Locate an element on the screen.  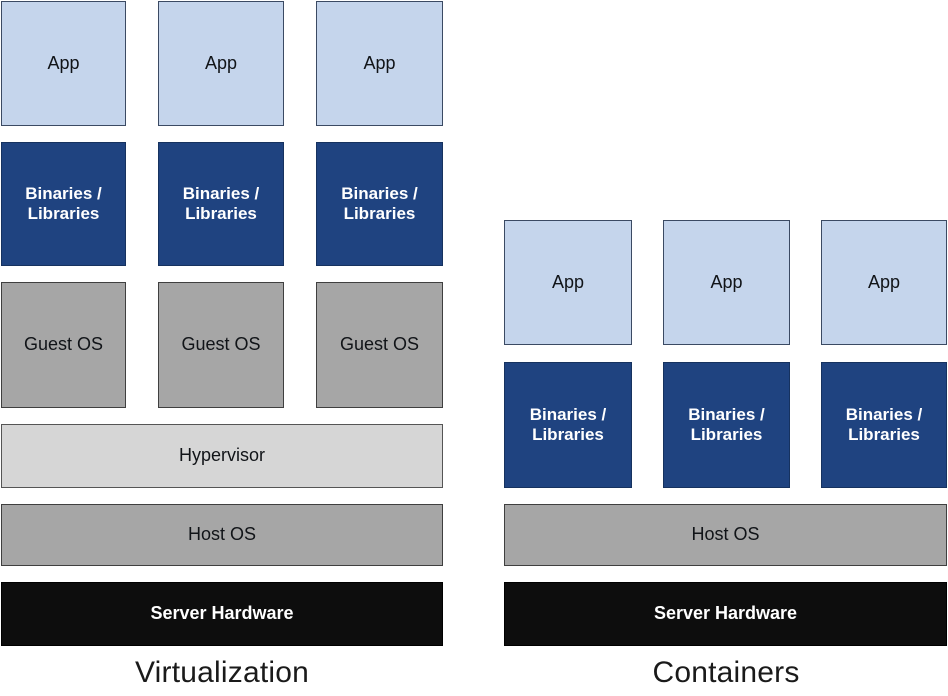
container-binaries-line-2a: Binaries / is located at coordinates (726, 414).